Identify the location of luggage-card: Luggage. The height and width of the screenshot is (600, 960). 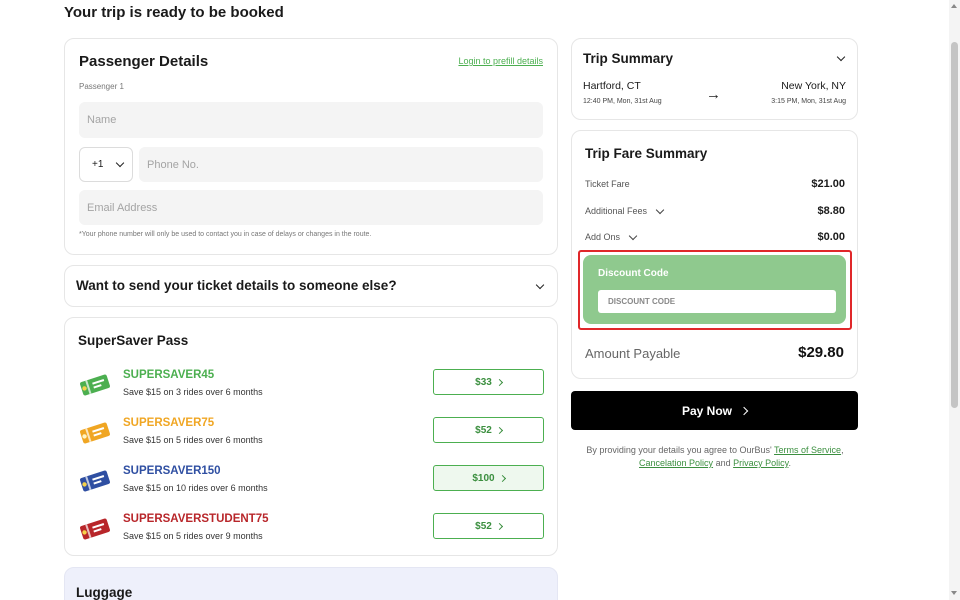
(311, 583).